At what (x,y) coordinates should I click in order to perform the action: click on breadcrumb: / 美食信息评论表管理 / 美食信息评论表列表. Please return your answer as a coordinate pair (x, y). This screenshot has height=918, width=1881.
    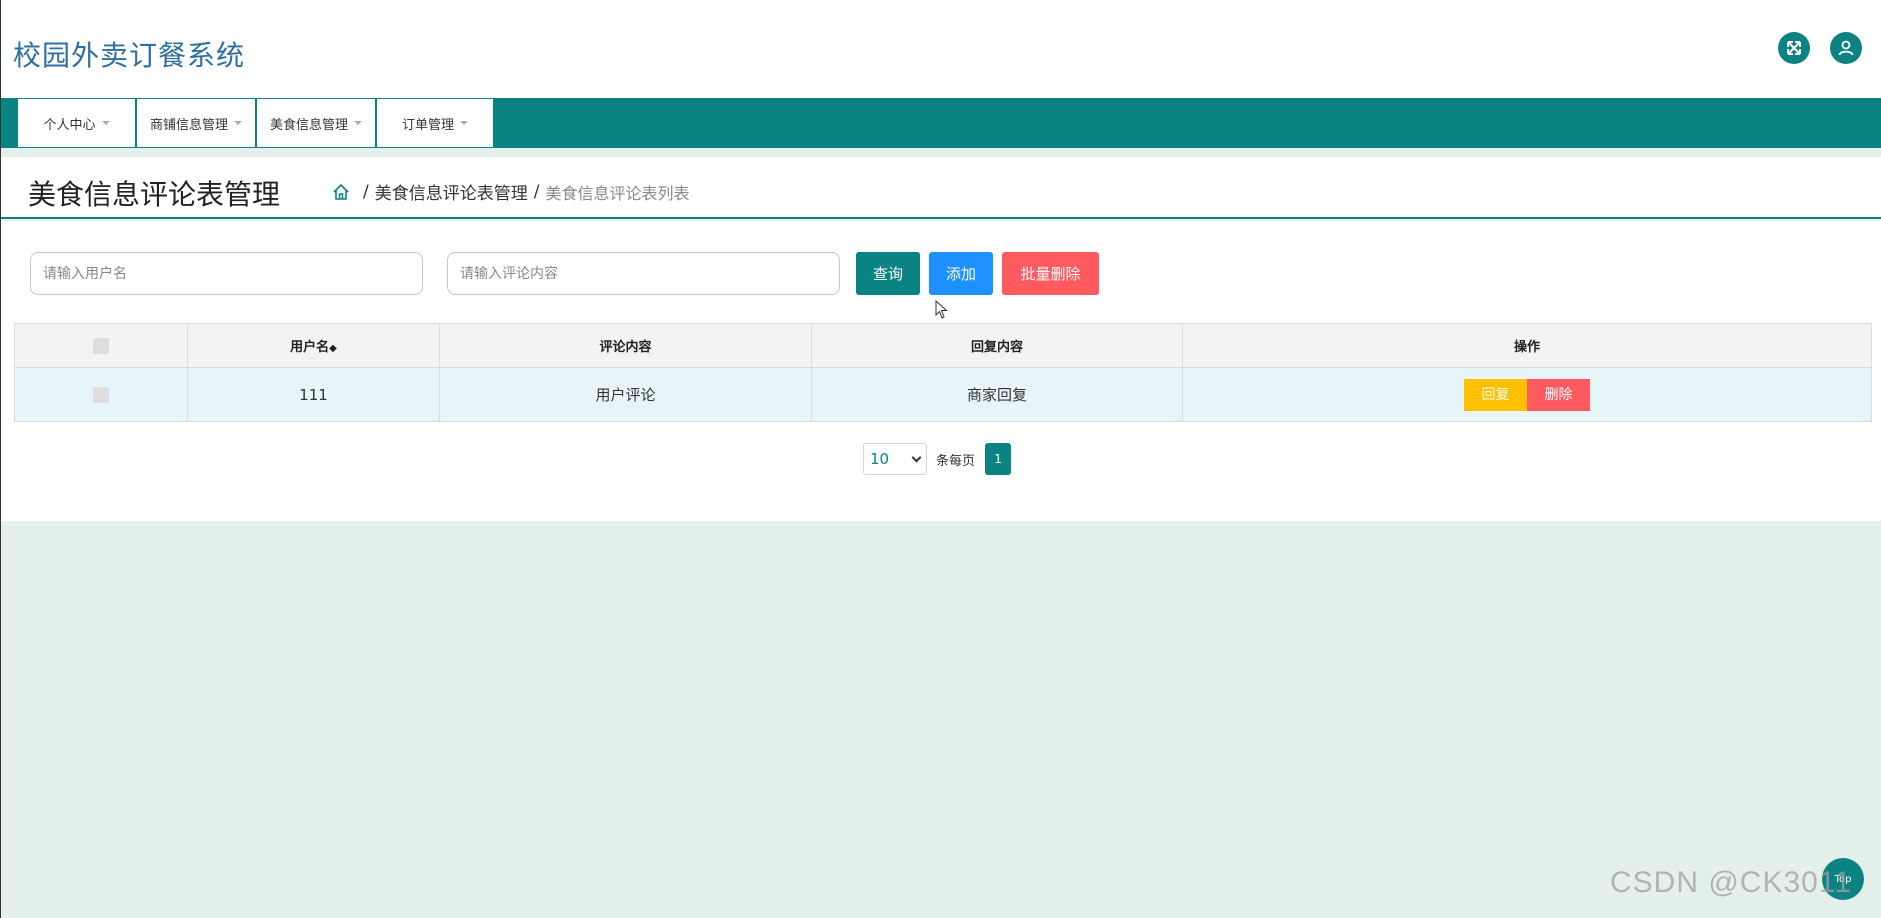
    Looking at the image, I should click on (510, 191).